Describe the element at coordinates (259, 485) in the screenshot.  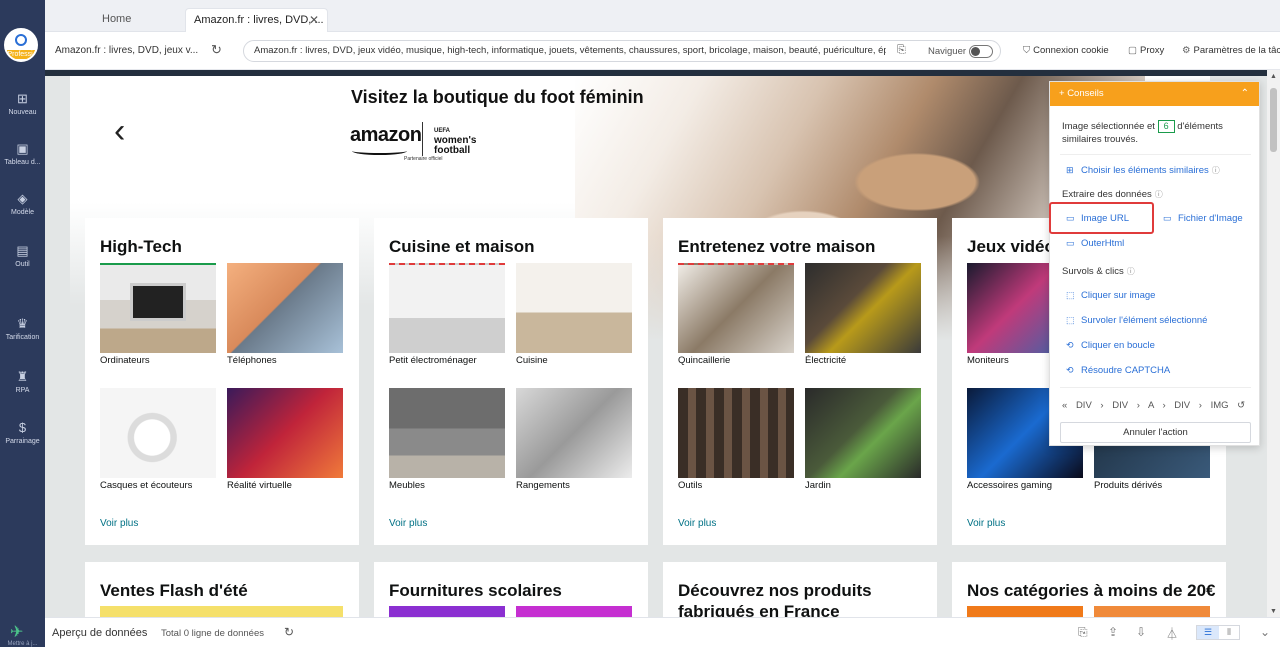
I see `tile-label: Réalité virtuelle` at that location.